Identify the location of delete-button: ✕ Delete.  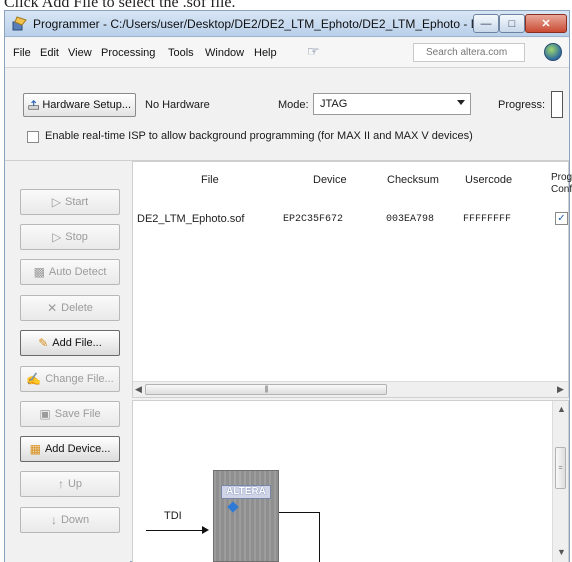
(70, 308).